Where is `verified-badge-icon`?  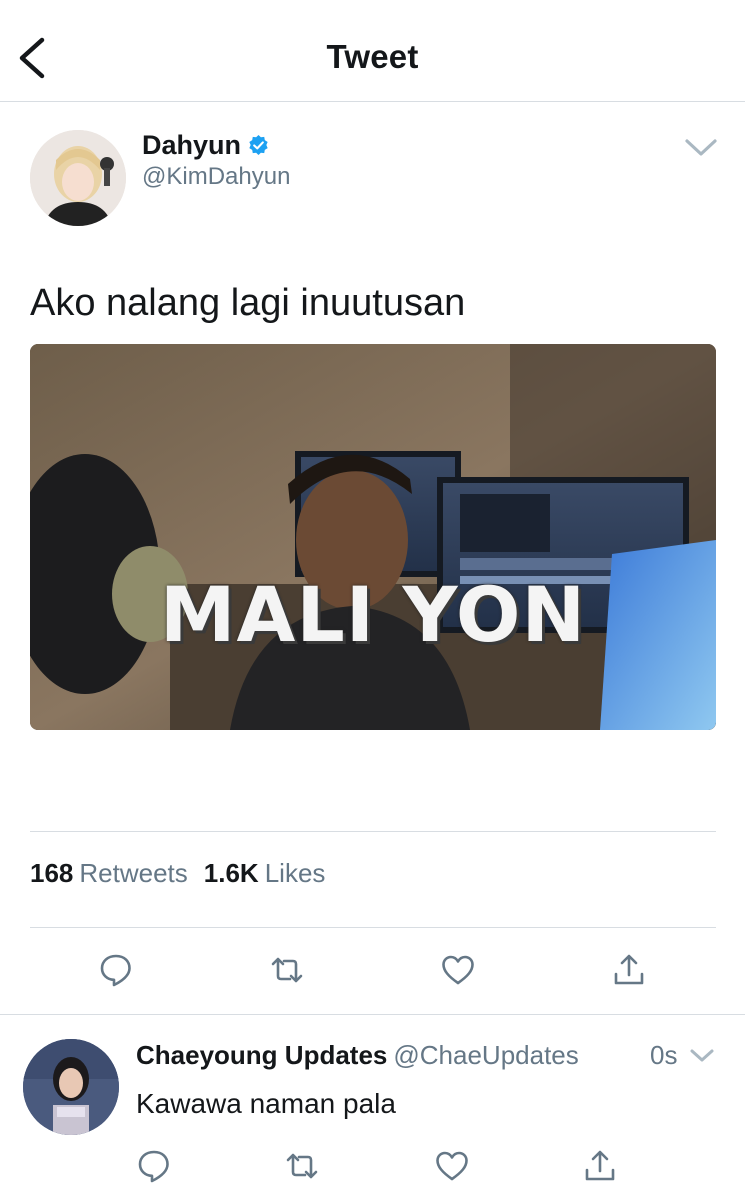 verified-badge-icon is located at coordinates (258, 145).